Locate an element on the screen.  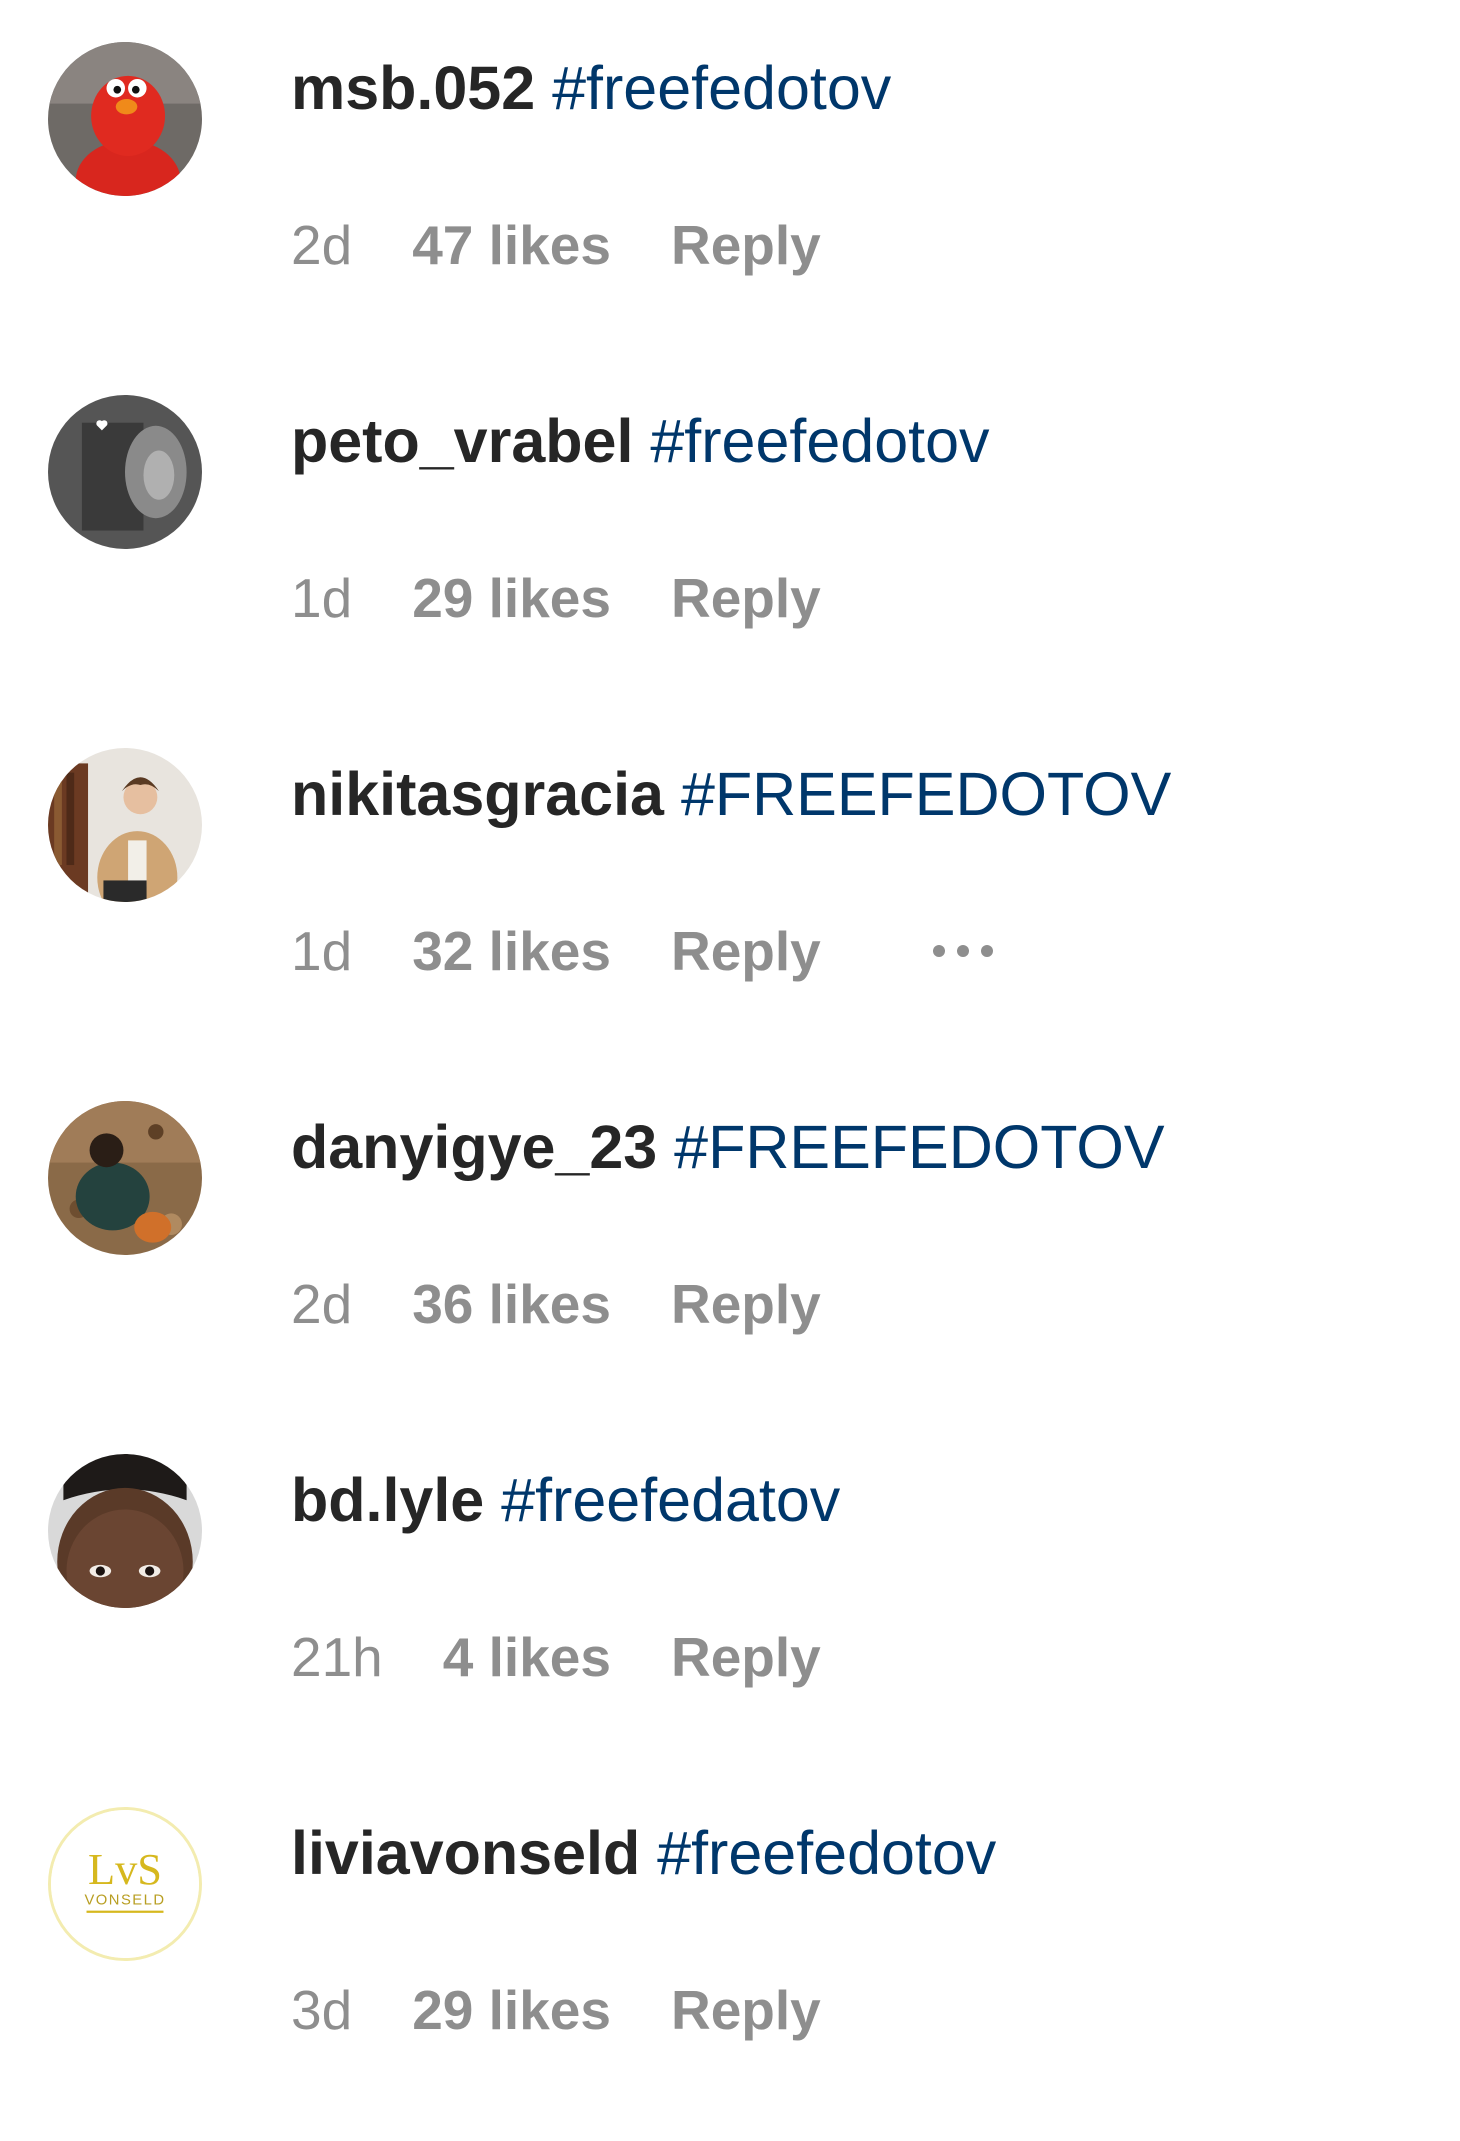
comment-username: danyigye_23 is located at coordinates (474, 1147).